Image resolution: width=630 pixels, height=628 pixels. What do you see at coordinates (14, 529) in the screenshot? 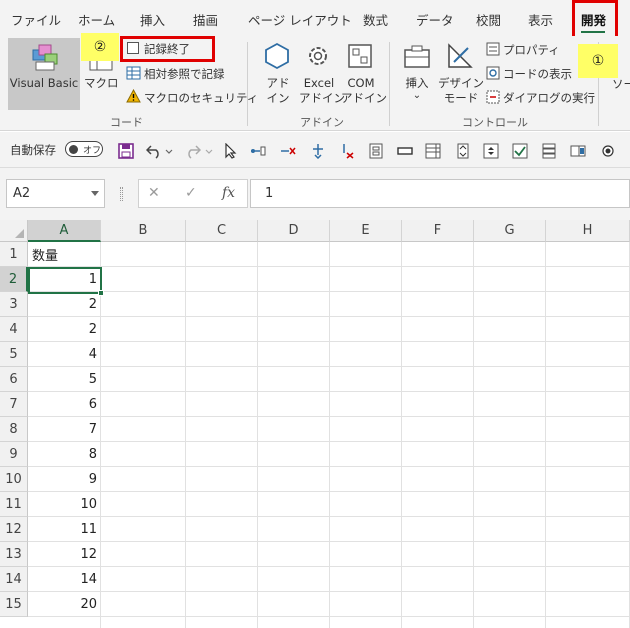
I see `row-header-12: 12` at bounding box center [14, 529].